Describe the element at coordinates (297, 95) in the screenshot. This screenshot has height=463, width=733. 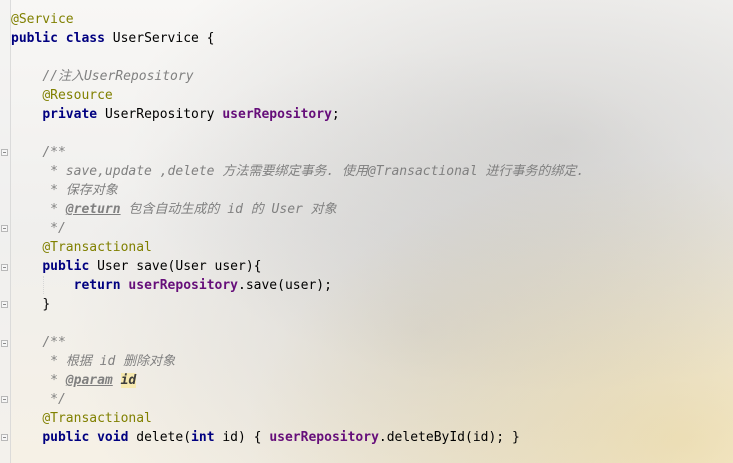
I see `code-line: @Resource` at that location.